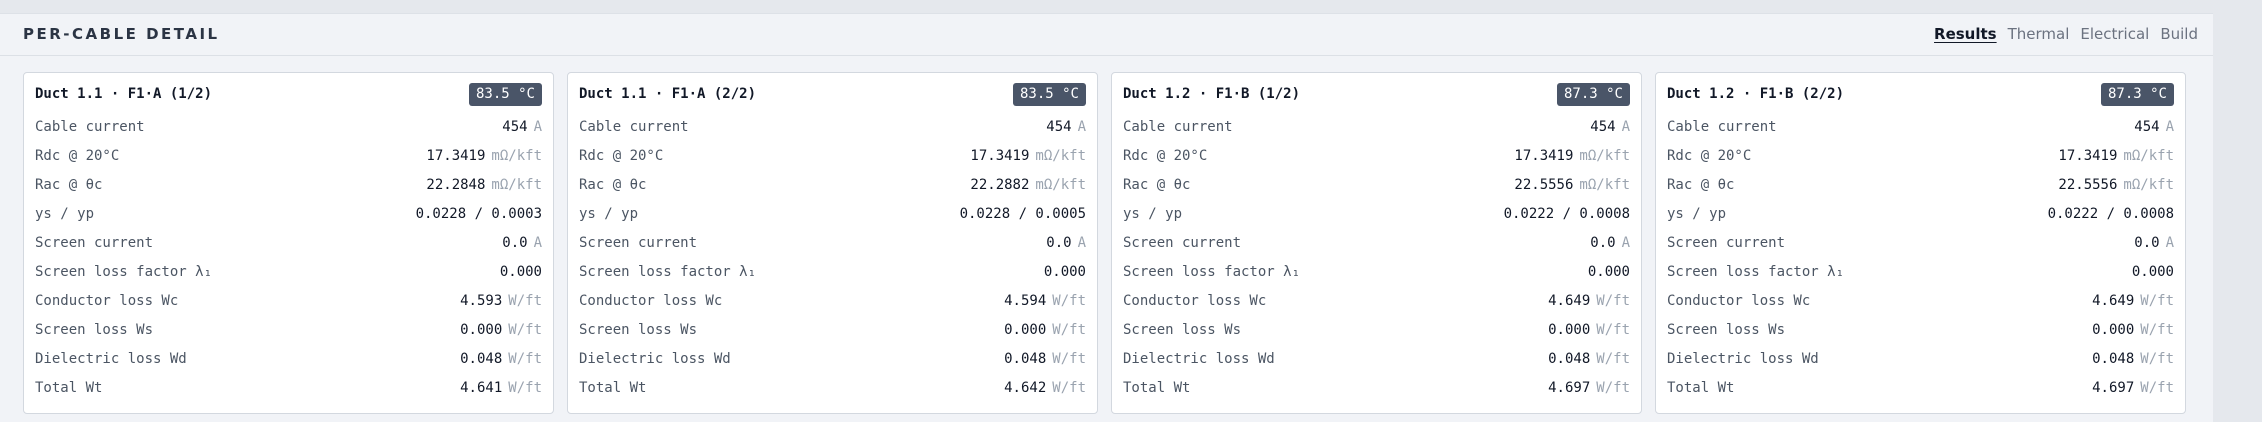  Describe the element at coordinates (2113, 388) in the screenshot. I see `row-value: 4.697` at that location.